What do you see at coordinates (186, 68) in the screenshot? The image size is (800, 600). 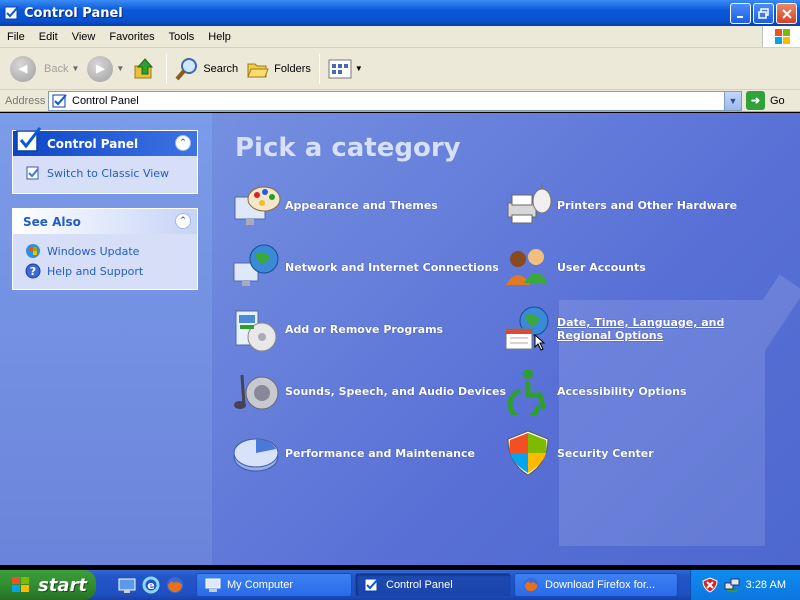 I see `search-icon` at bounding box center [186, 68].